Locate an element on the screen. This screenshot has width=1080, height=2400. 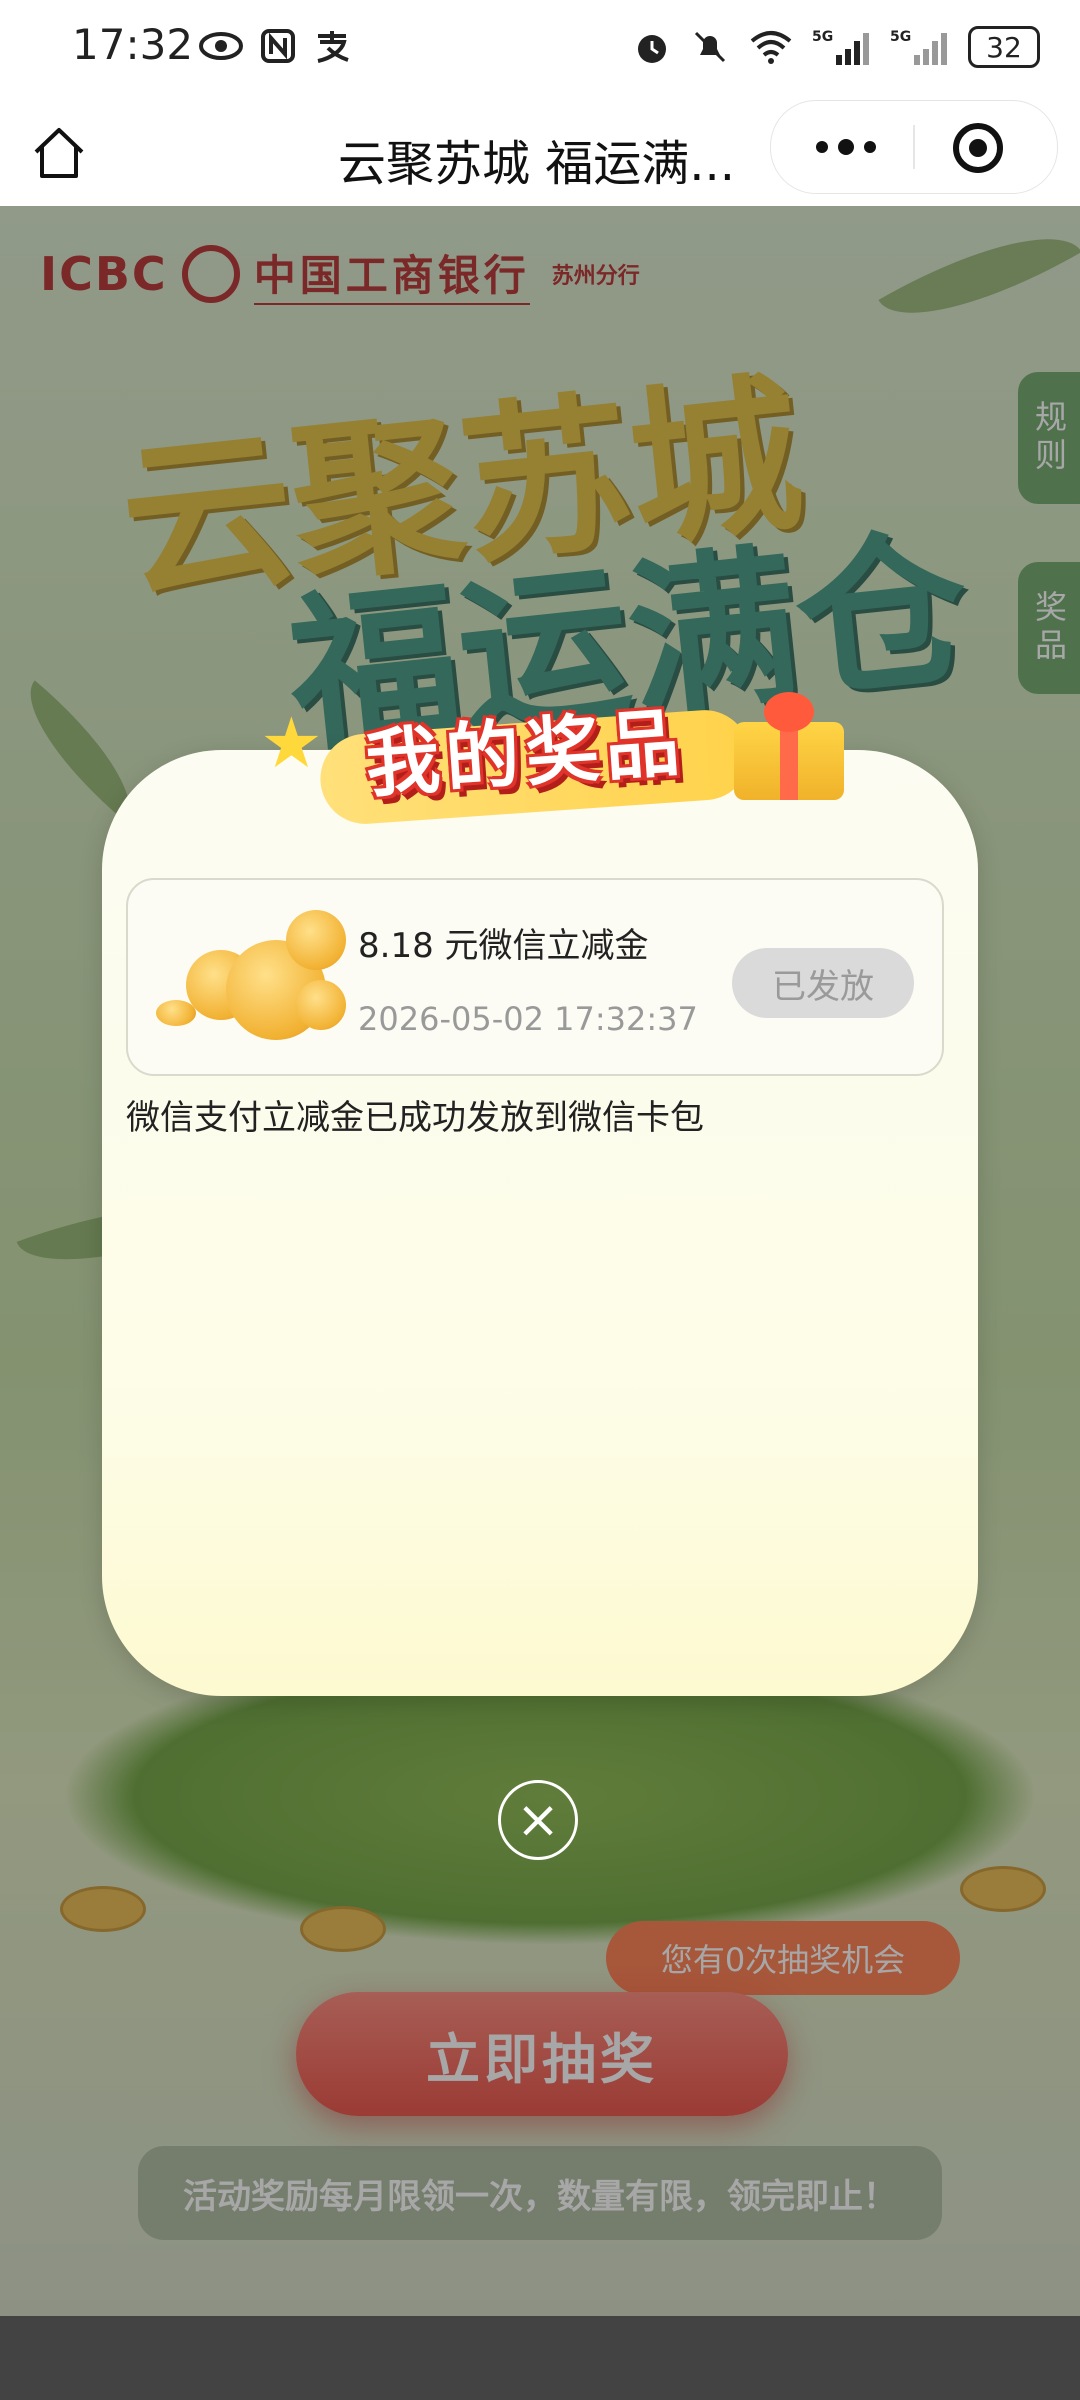
close-miniprogram-button is located at coordinates (978, 148).